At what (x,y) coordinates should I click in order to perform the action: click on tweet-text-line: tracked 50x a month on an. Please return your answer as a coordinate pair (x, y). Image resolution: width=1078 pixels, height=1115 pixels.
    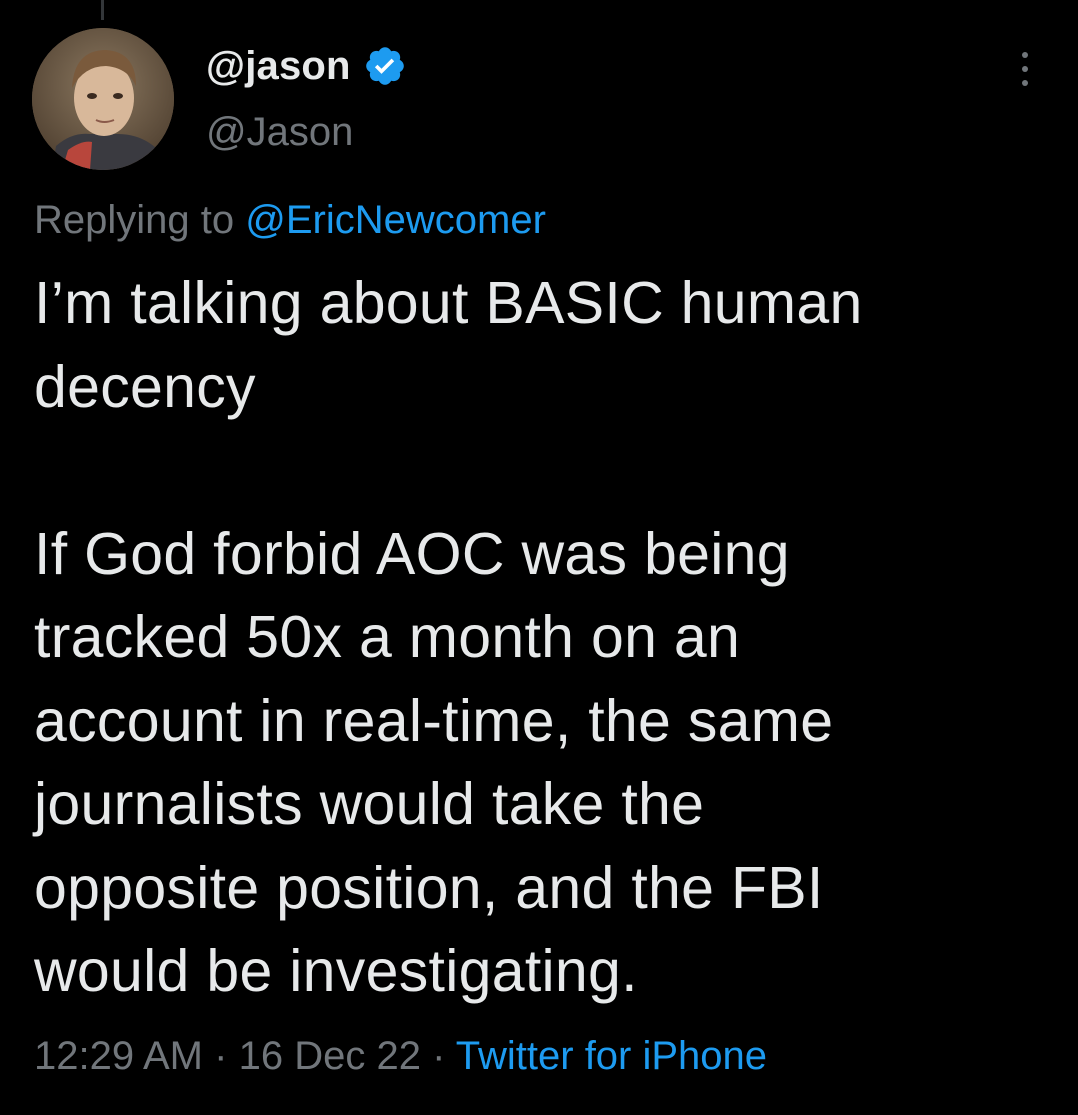
    Looking at the image, I should click on (387, 637).